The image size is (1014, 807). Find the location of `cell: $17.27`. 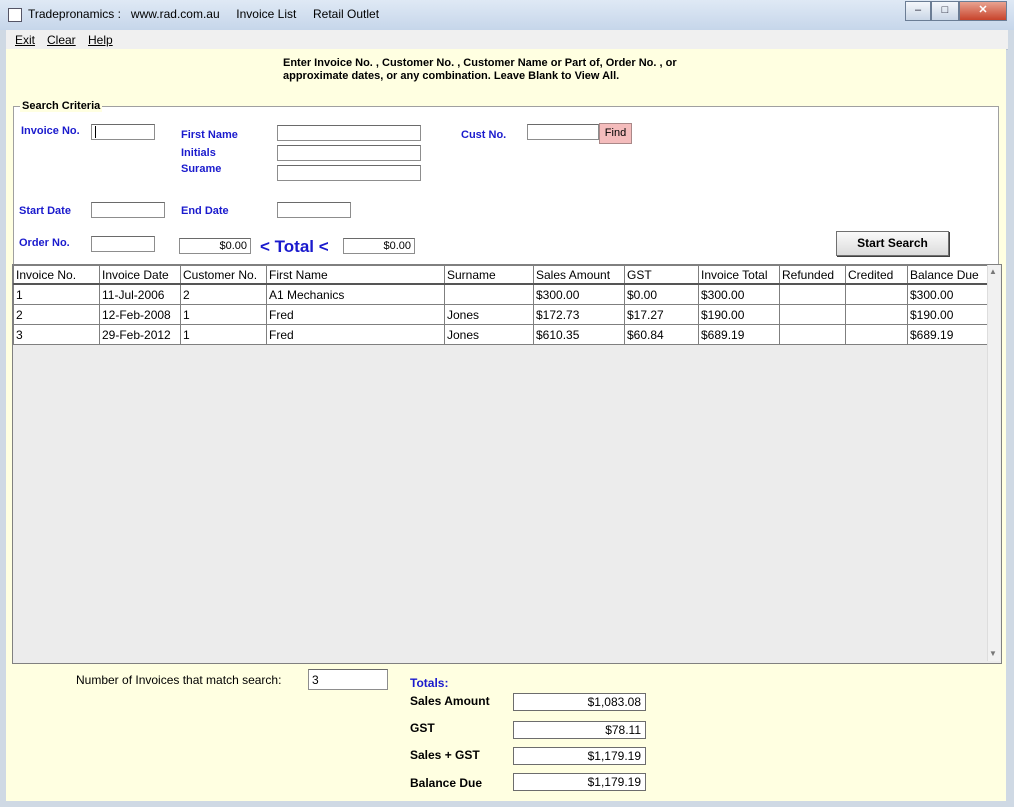

cell: $17.27 is located at coordinates (661, 314).